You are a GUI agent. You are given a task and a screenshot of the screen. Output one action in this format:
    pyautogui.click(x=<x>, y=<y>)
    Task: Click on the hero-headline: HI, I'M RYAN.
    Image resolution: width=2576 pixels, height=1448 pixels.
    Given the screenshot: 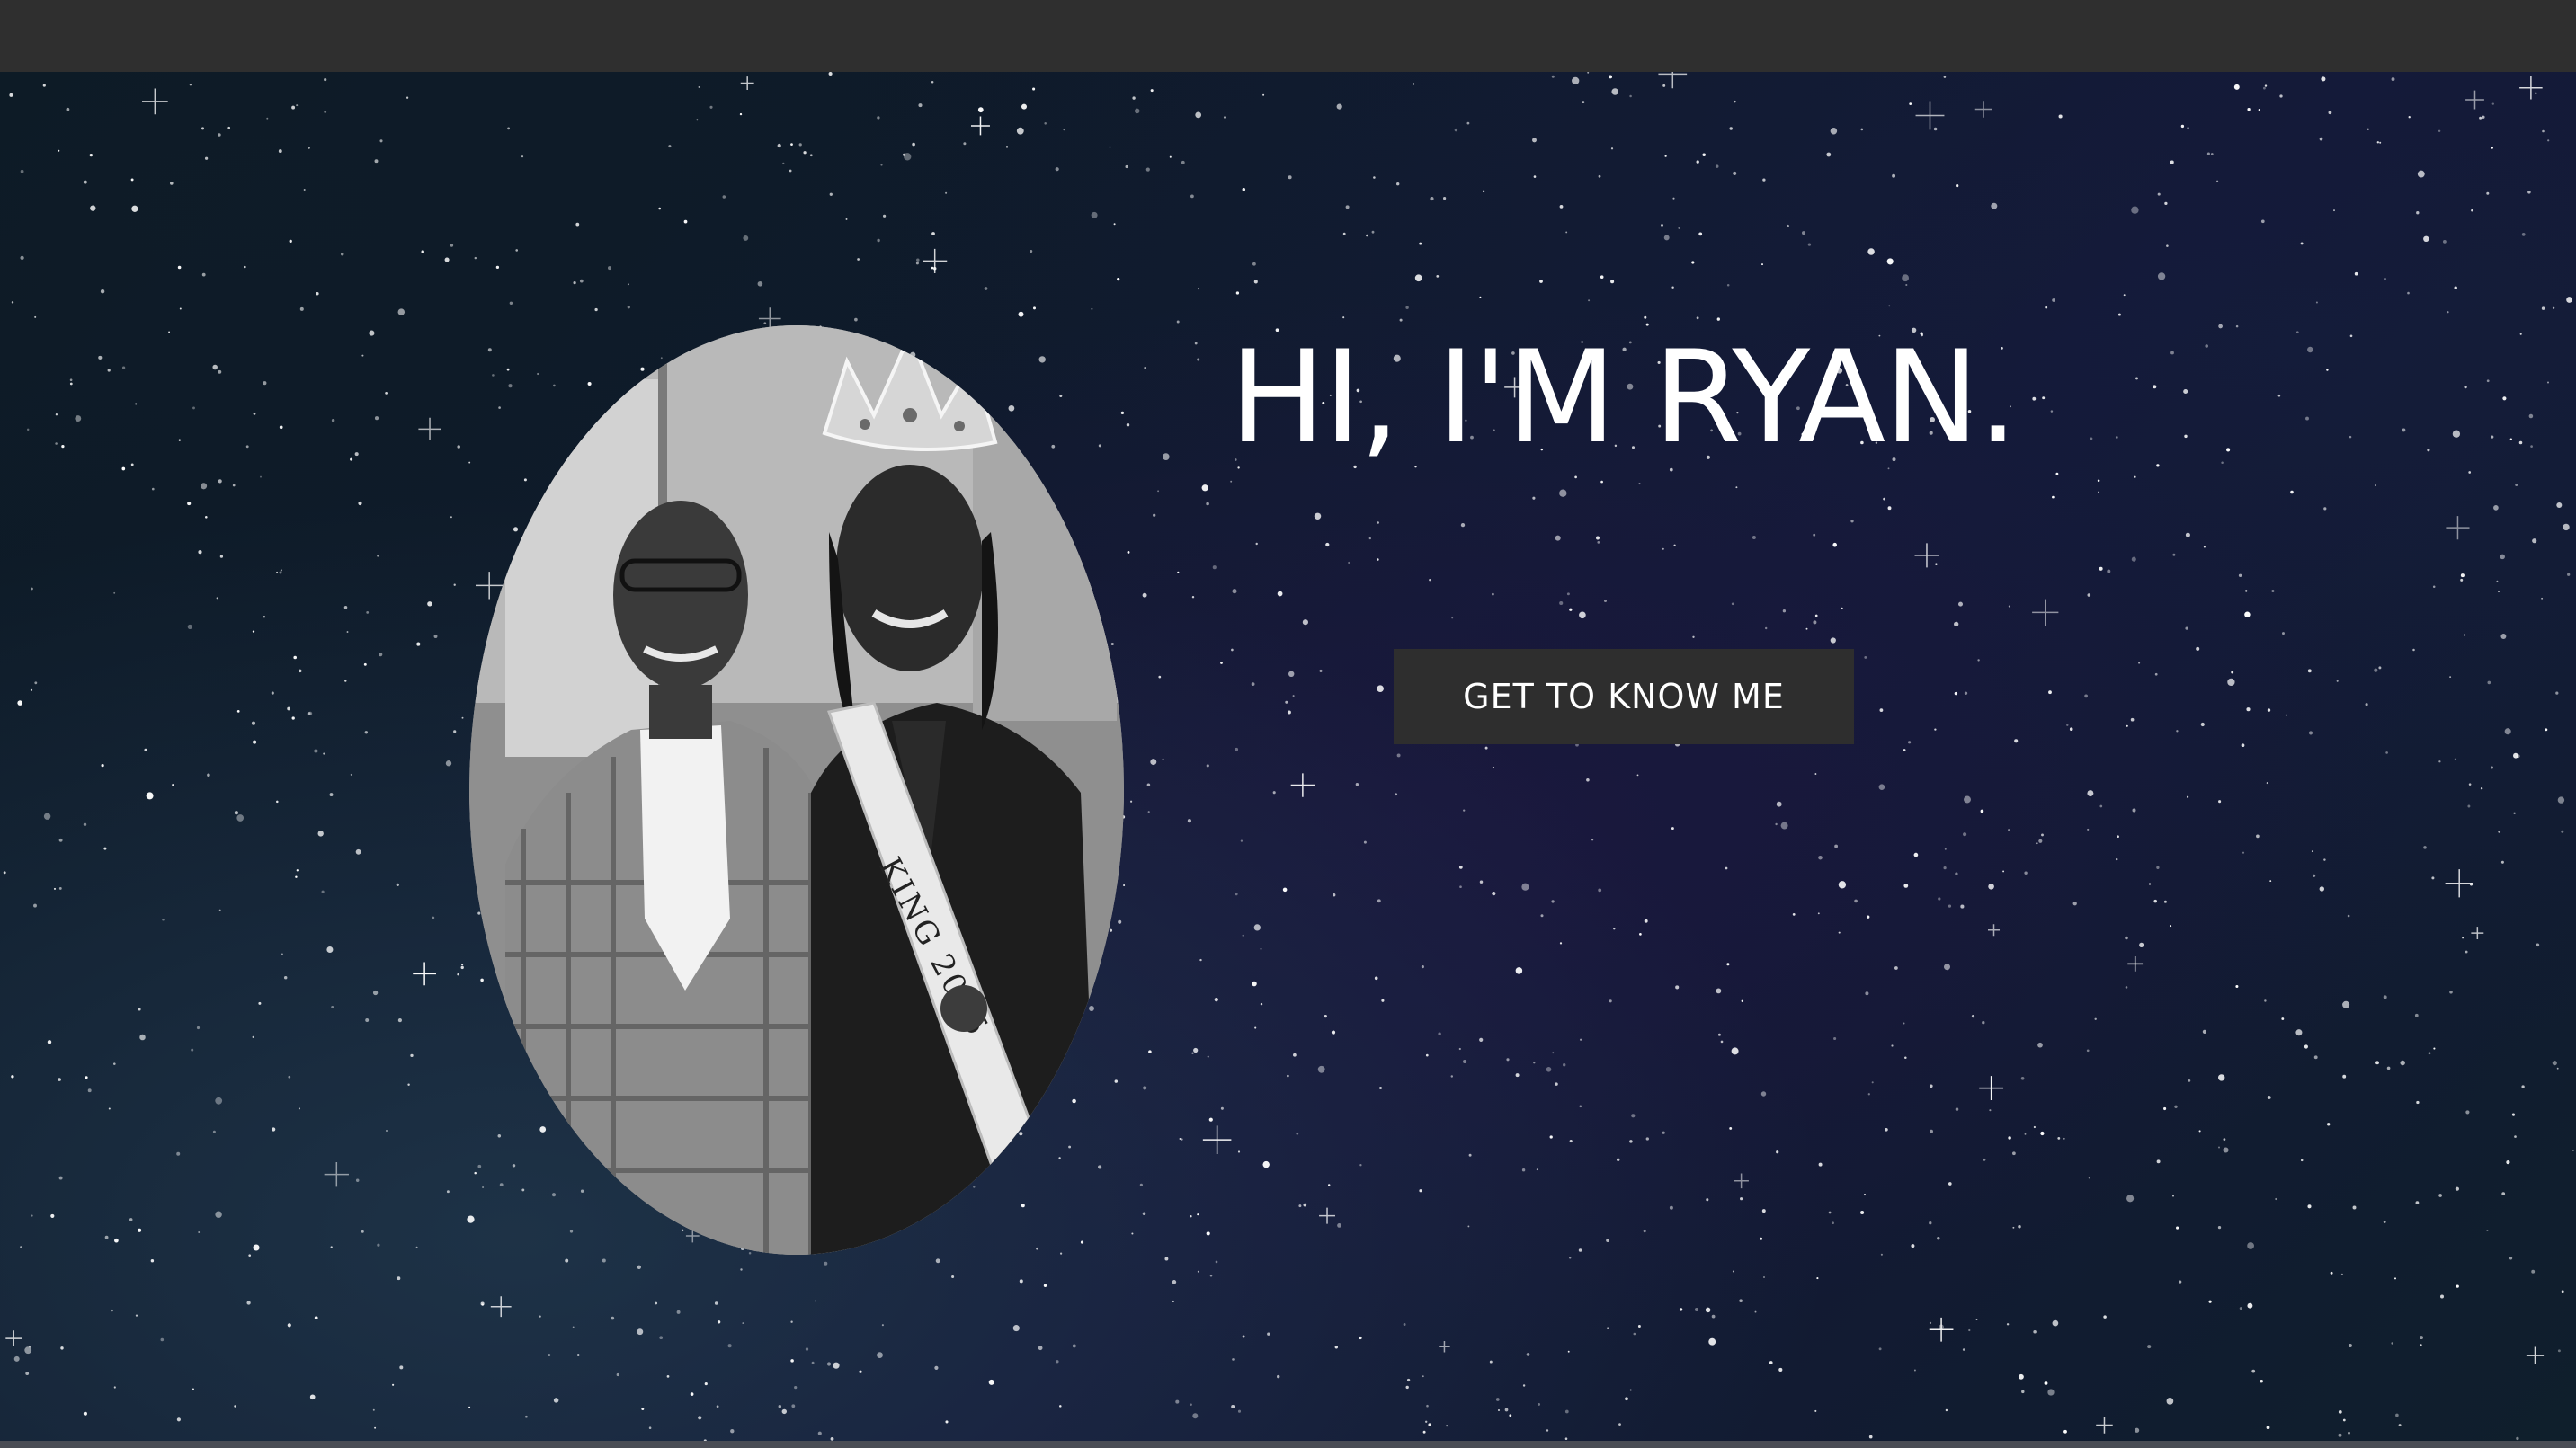 What is the action you would take?
    pyautogui.click(x=1624, y=398)
    